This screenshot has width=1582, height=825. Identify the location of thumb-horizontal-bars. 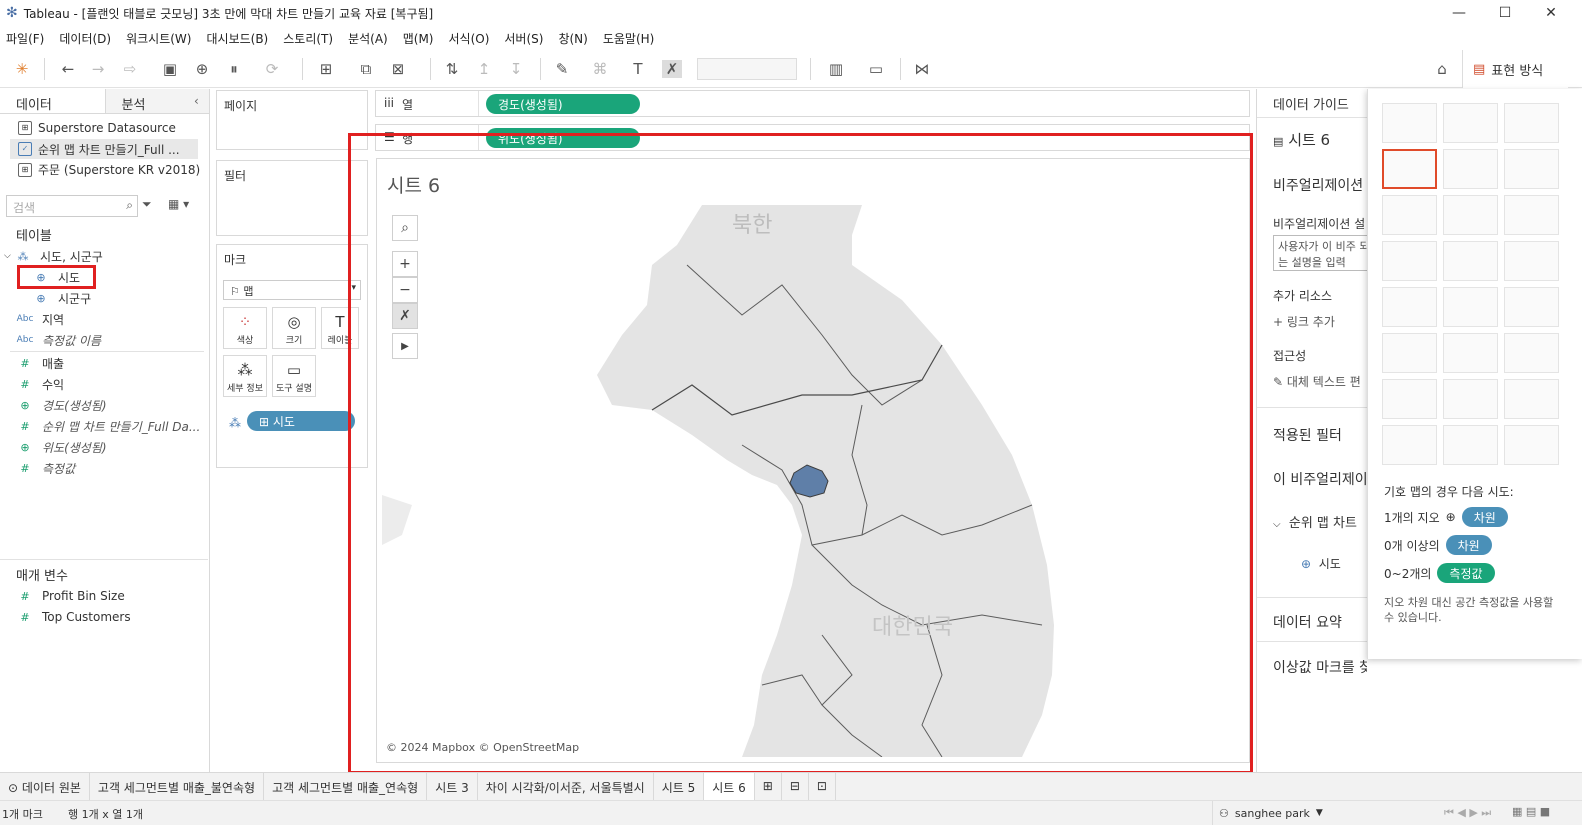
(1409, 215).